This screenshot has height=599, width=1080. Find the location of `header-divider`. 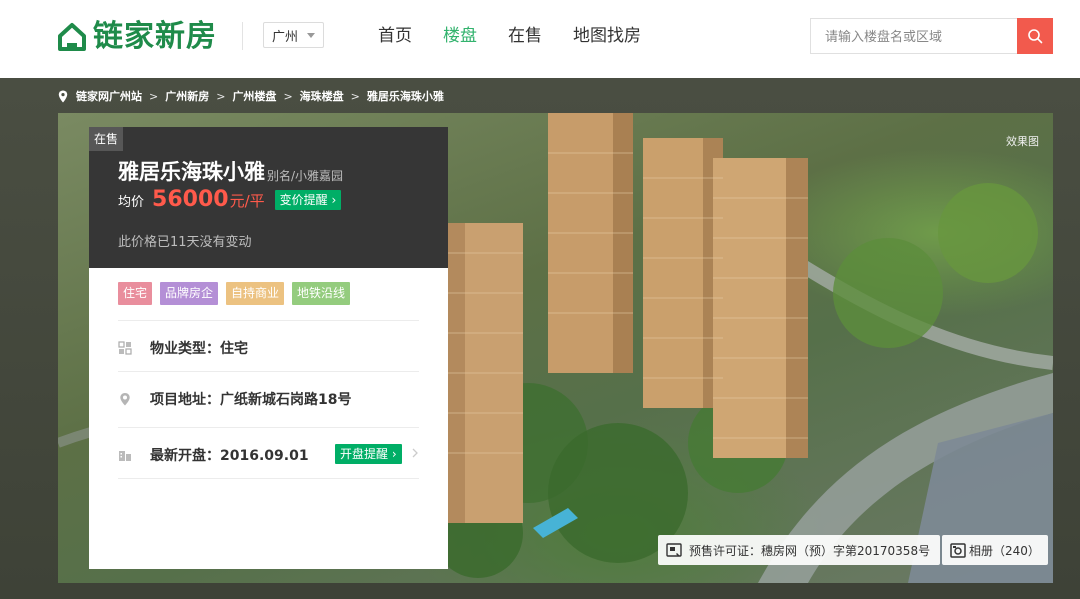

header-divider is located at coordinates (242, 36).